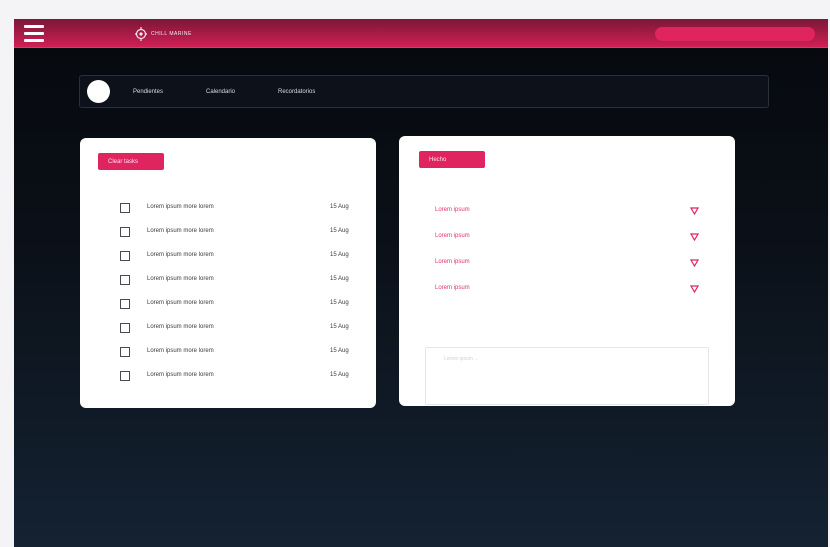  Describe the element at coordinates (171, 34) in the screenshot. I see `logo-text: CHILL MARINE` at that location.